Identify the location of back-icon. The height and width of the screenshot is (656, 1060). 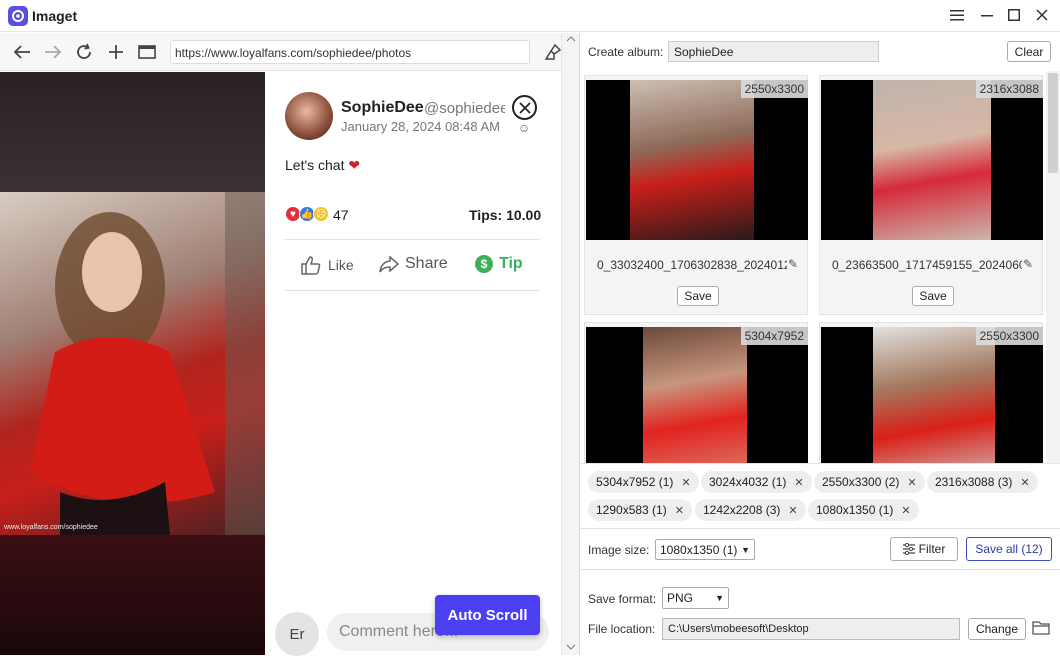
(22, 52).